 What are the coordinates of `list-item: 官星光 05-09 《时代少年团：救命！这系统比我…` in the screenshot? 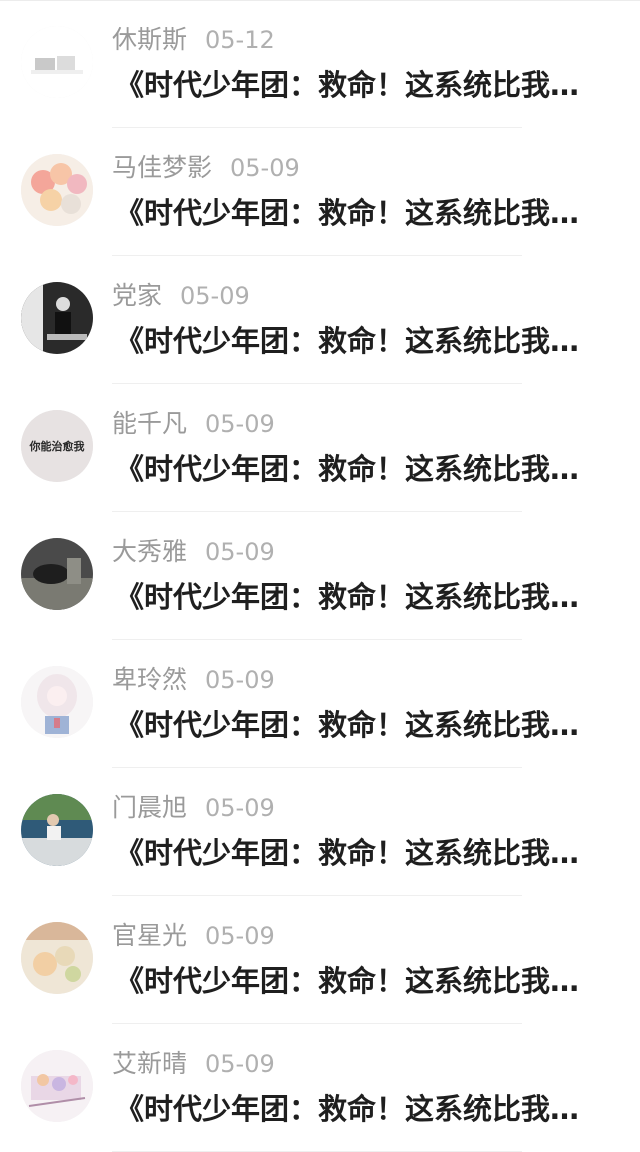 It's located at (320, 960).